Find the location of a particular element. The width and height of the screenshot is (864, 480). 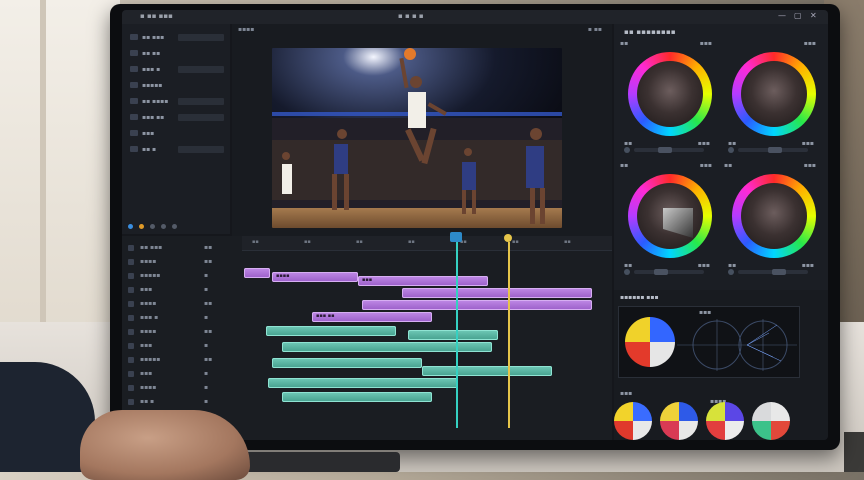

media-item: ▪▪ ▪▪▪▪ is located at coordinates (177, 101).